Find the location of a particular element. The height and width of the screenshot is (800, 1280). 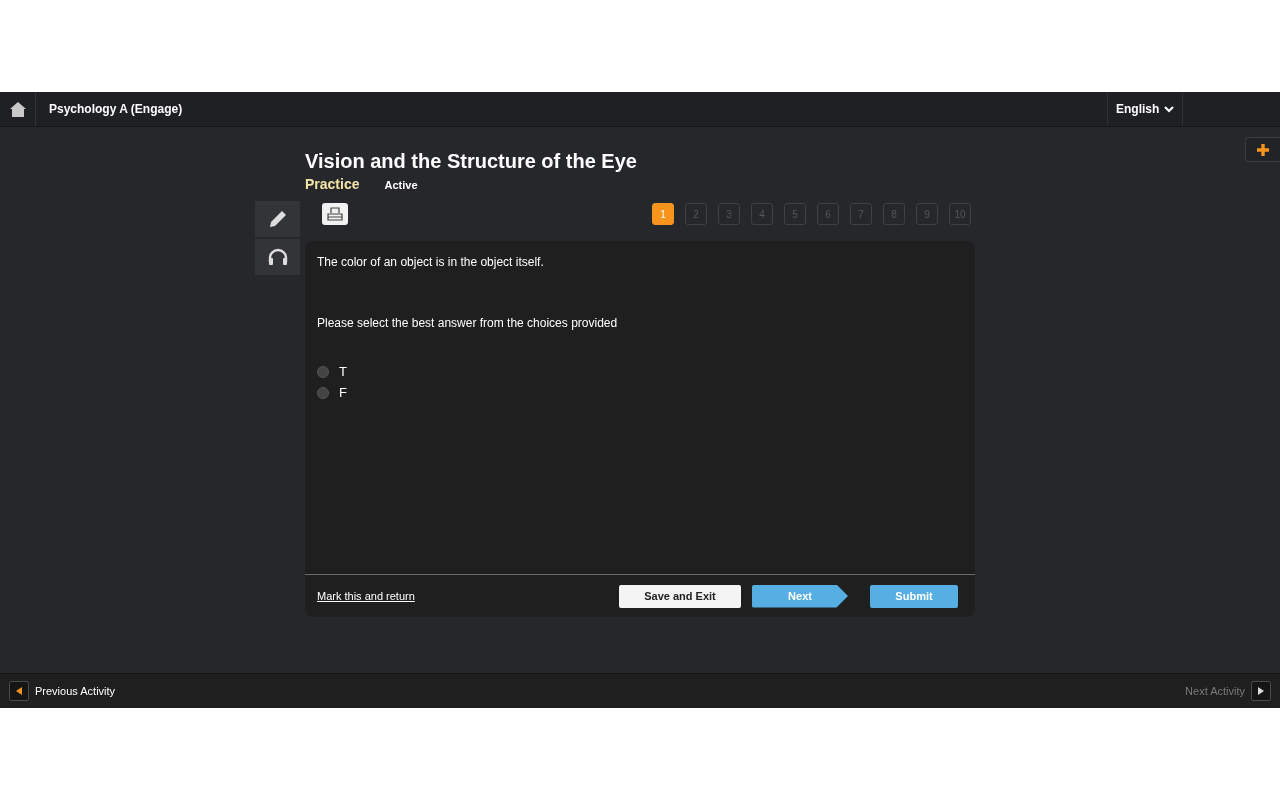

next-button: Next is located at coordinates (800, 596).